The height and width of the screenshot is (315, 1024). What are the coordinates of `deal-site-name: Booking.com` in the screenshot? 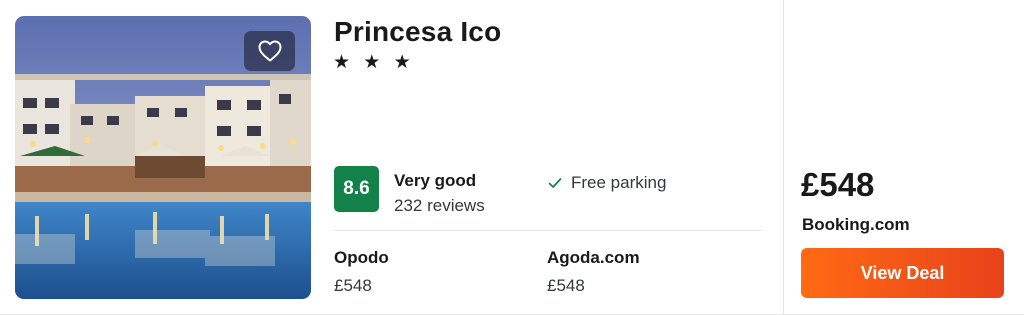 It's located at (856, 224).